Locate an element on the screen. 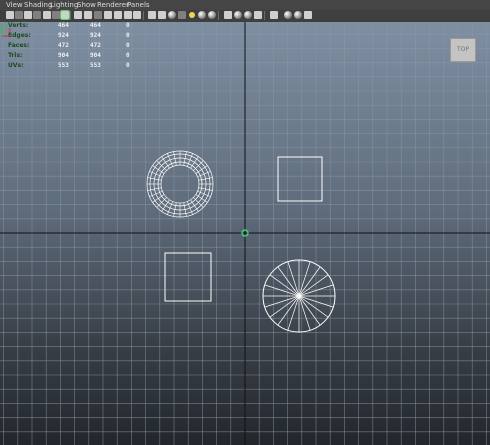 This screenshot has width=490, height=445. depth-of-field-icon is located at coordinates (308, 15).